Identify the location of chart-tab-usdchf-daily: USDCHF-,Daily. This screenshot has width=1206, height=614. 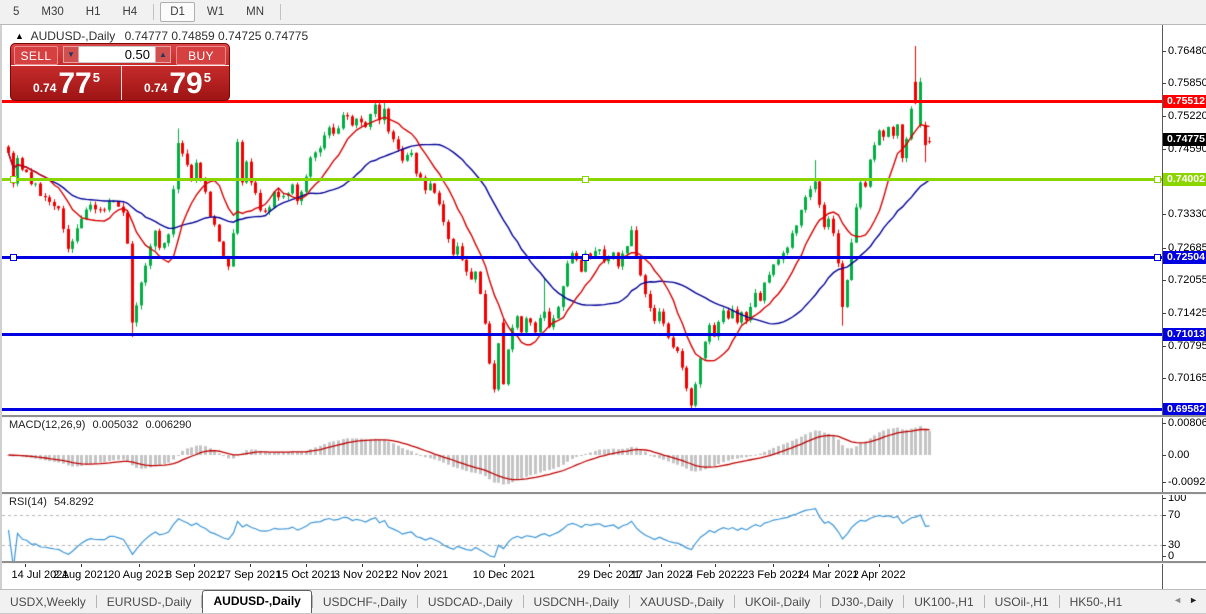
(365, 602).